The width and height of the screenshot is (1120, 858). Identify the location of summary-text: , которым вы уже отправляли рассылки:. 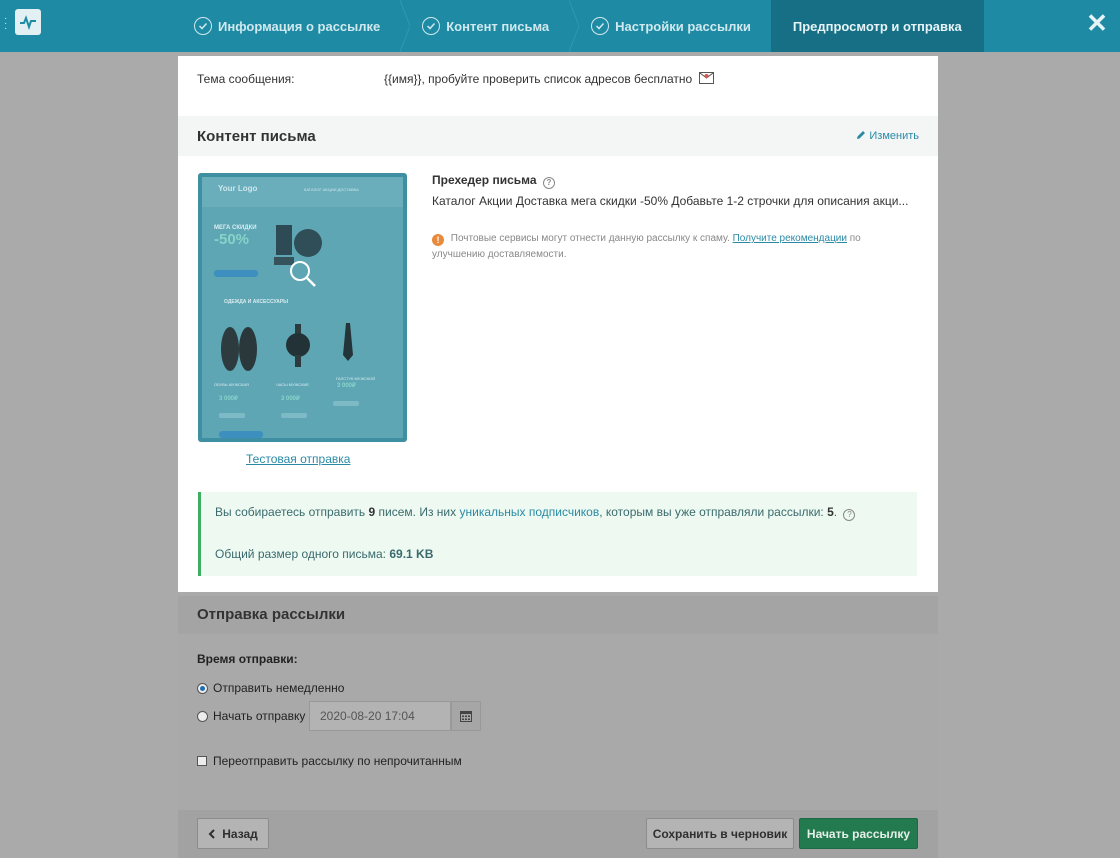
(711, 512).